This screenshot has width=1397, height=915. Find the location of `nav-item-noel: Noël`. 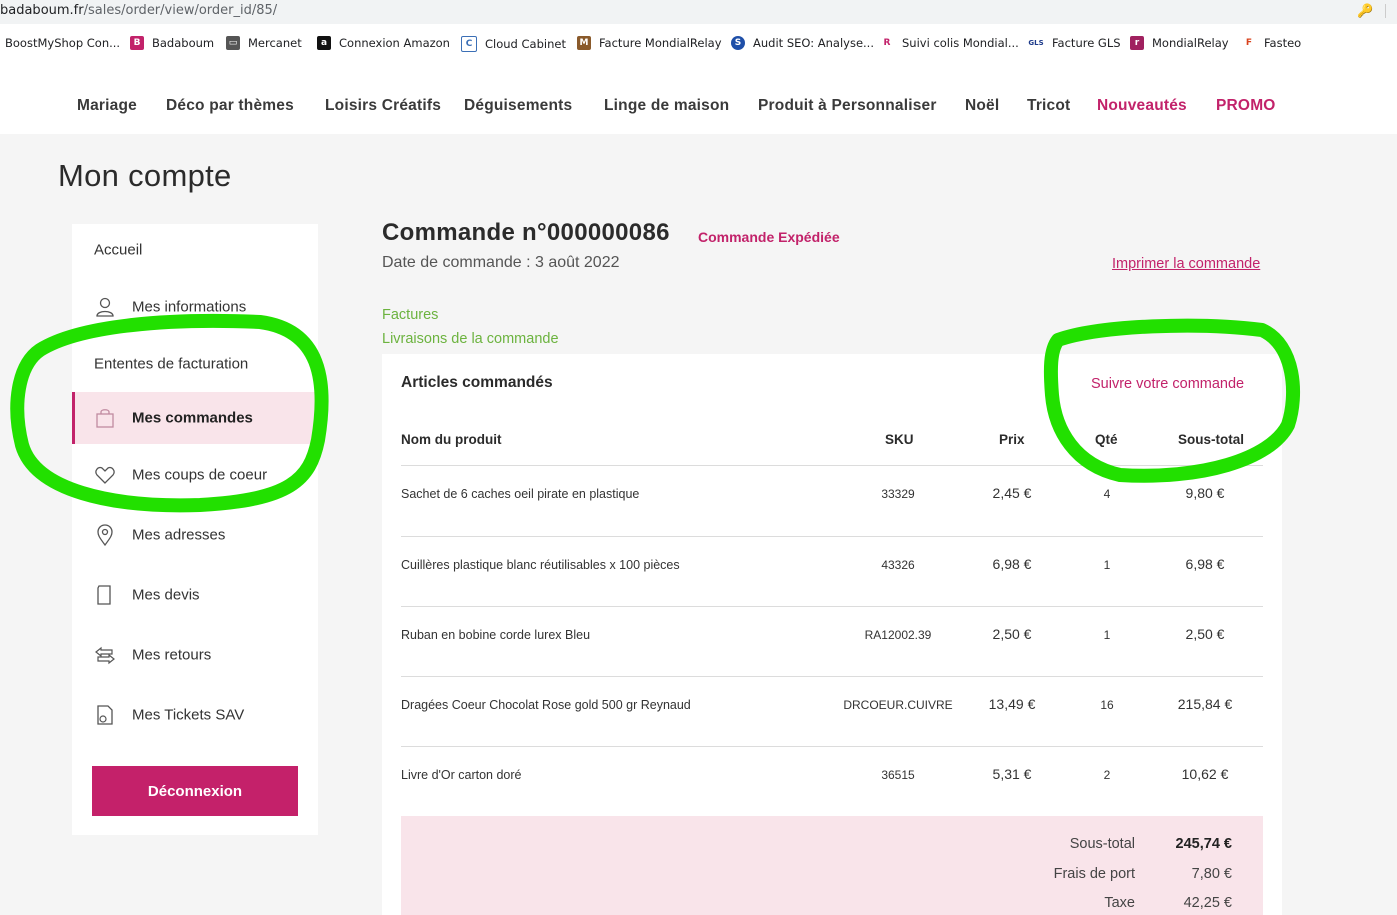

nav-item-noel: Noël is located at coordinates (982, 106).